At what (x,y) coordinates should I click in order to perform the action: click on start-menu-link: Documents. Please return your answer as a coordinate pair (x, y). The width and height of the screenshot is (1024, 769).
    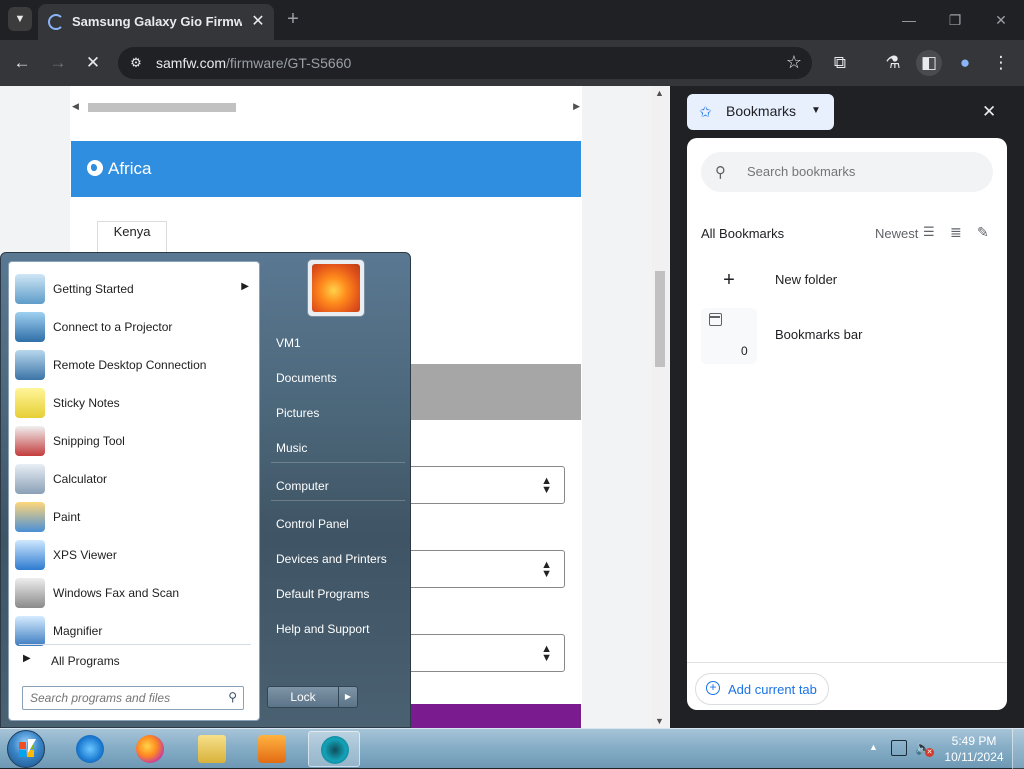
    Looking at the image, I should click on (337, 379).